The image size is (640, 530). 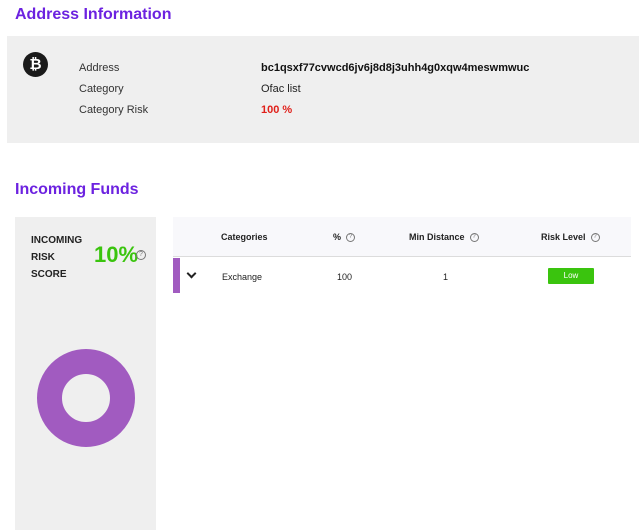 I want to click on header-label: Min Distance, so click(x=437, y=237).